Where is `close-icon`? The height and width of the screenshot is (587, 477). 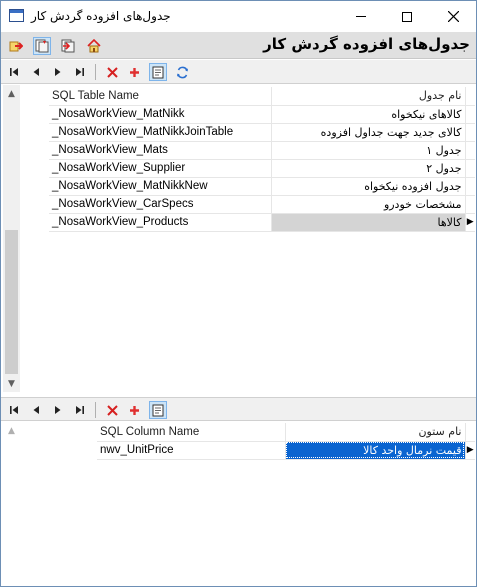
close-icon is located at coordinates (453, 16).